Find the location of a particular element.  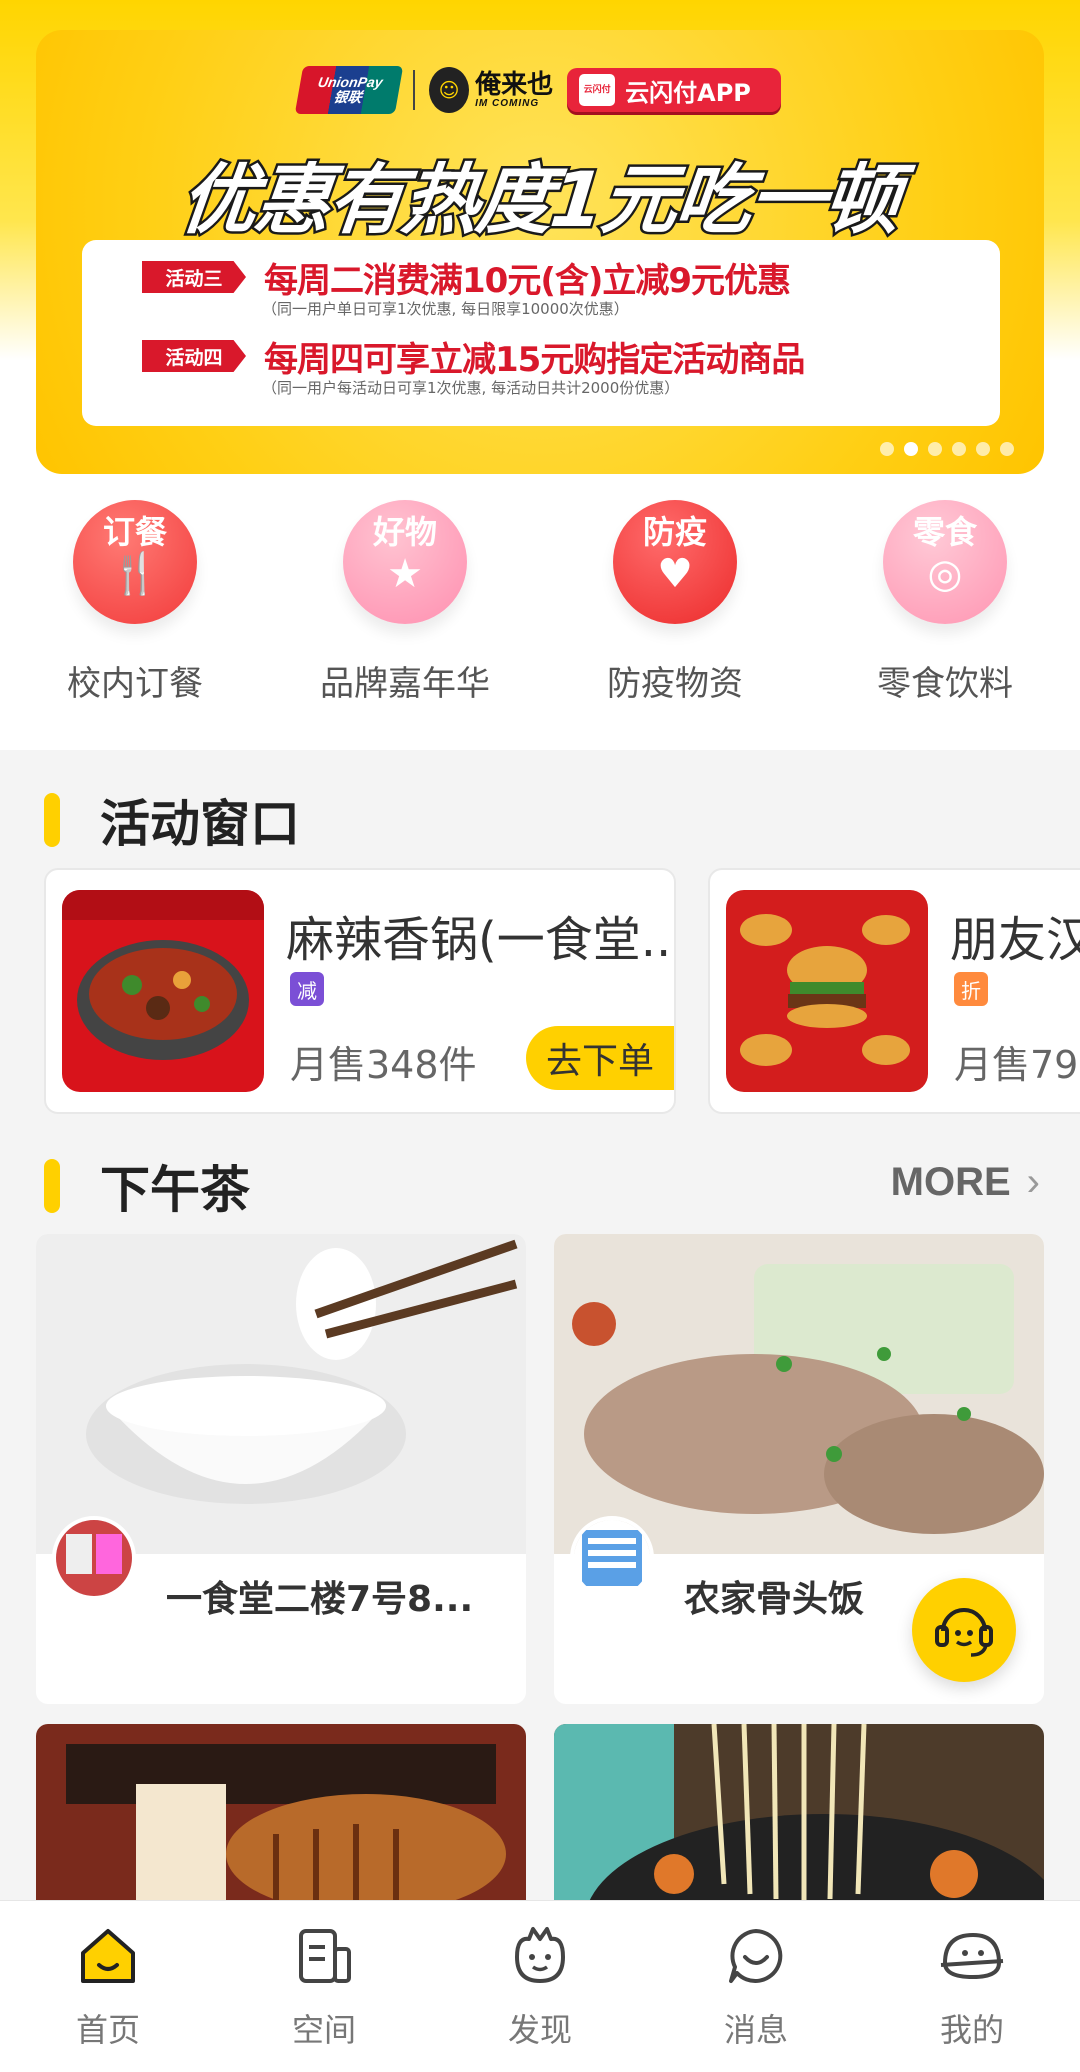

more-label: MORE is located at coordinates (950, 1182).